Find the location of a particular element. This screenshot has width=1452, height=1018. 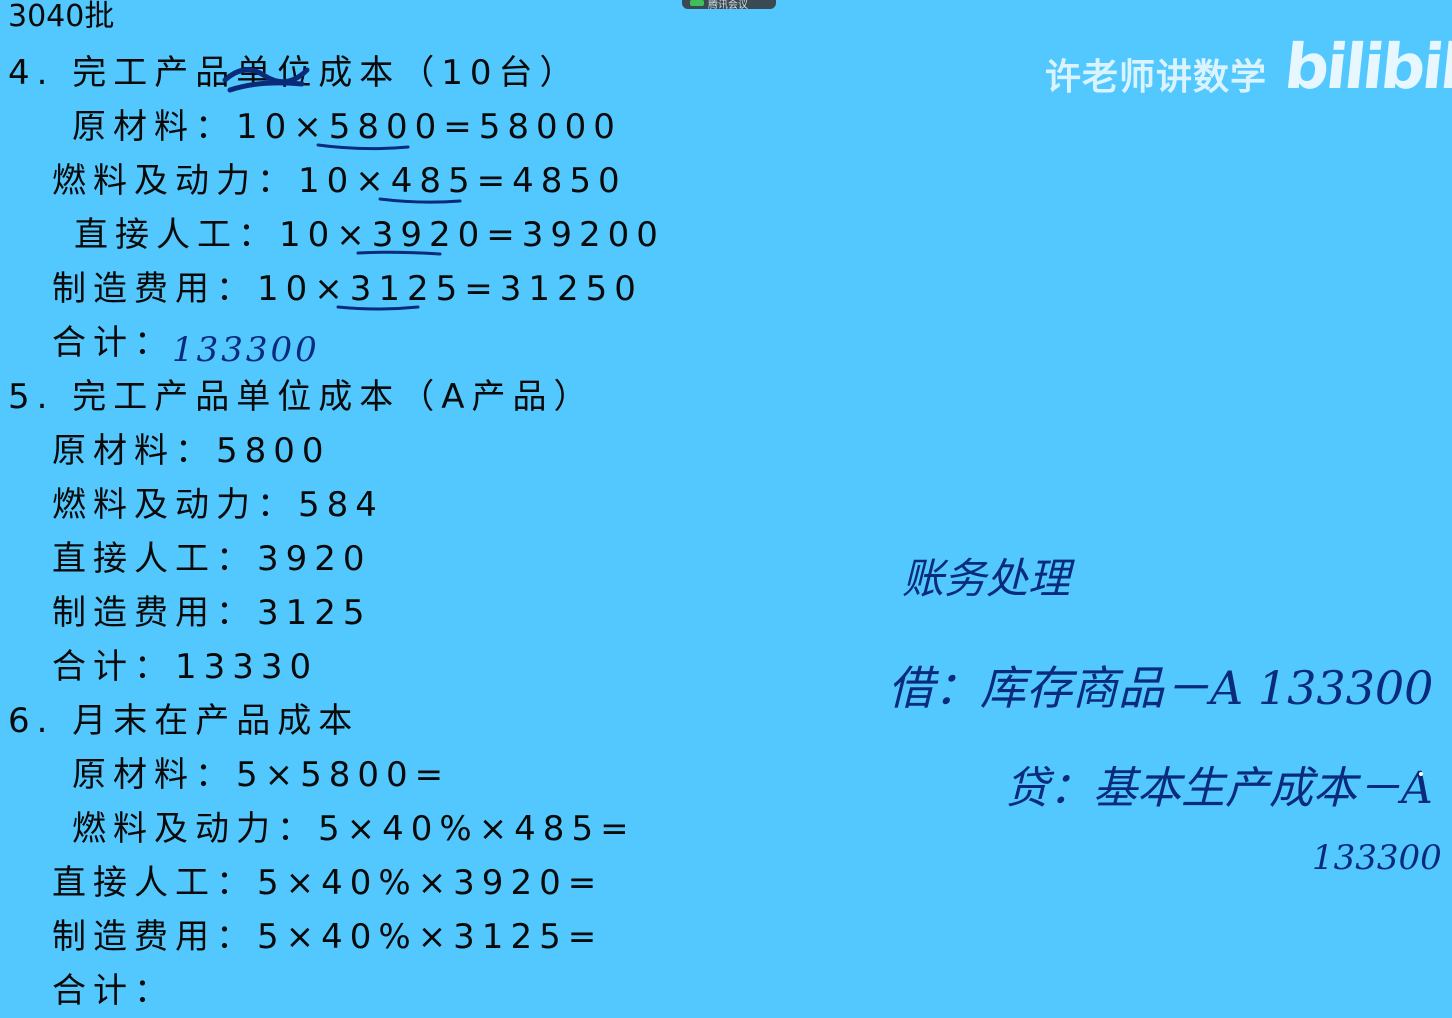

pen-dot is located at coordinates (1421, 774).